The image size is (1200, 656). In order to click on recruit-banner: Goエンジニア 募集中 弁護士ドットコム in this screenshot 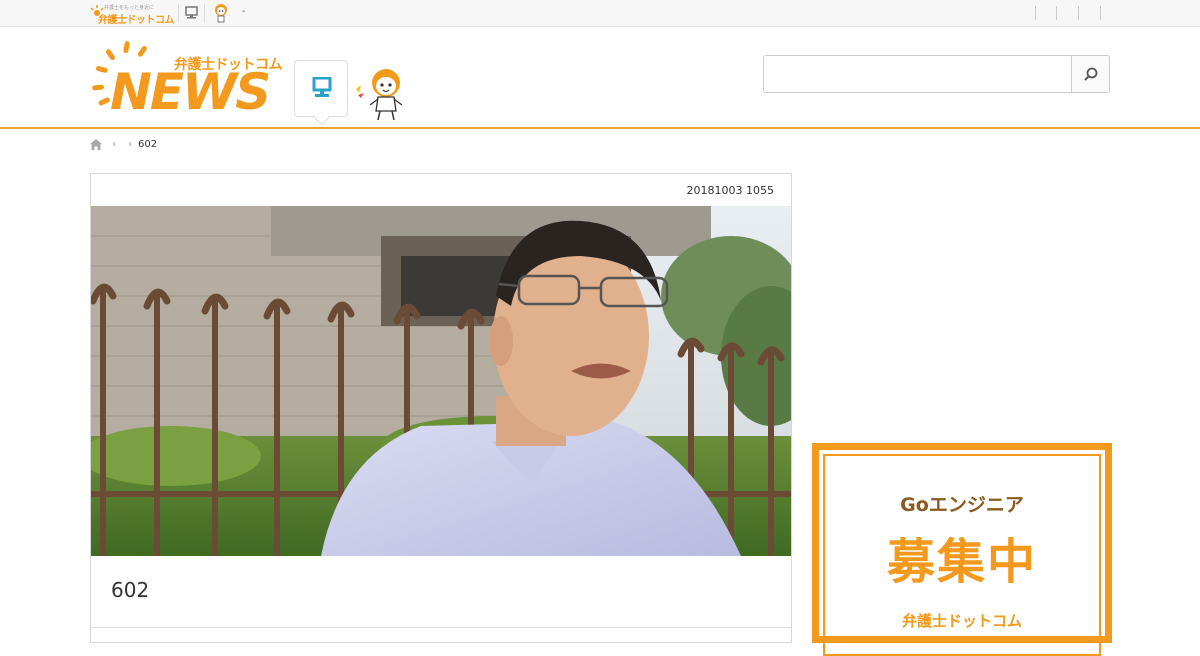, I will do `click(962, 549)`.